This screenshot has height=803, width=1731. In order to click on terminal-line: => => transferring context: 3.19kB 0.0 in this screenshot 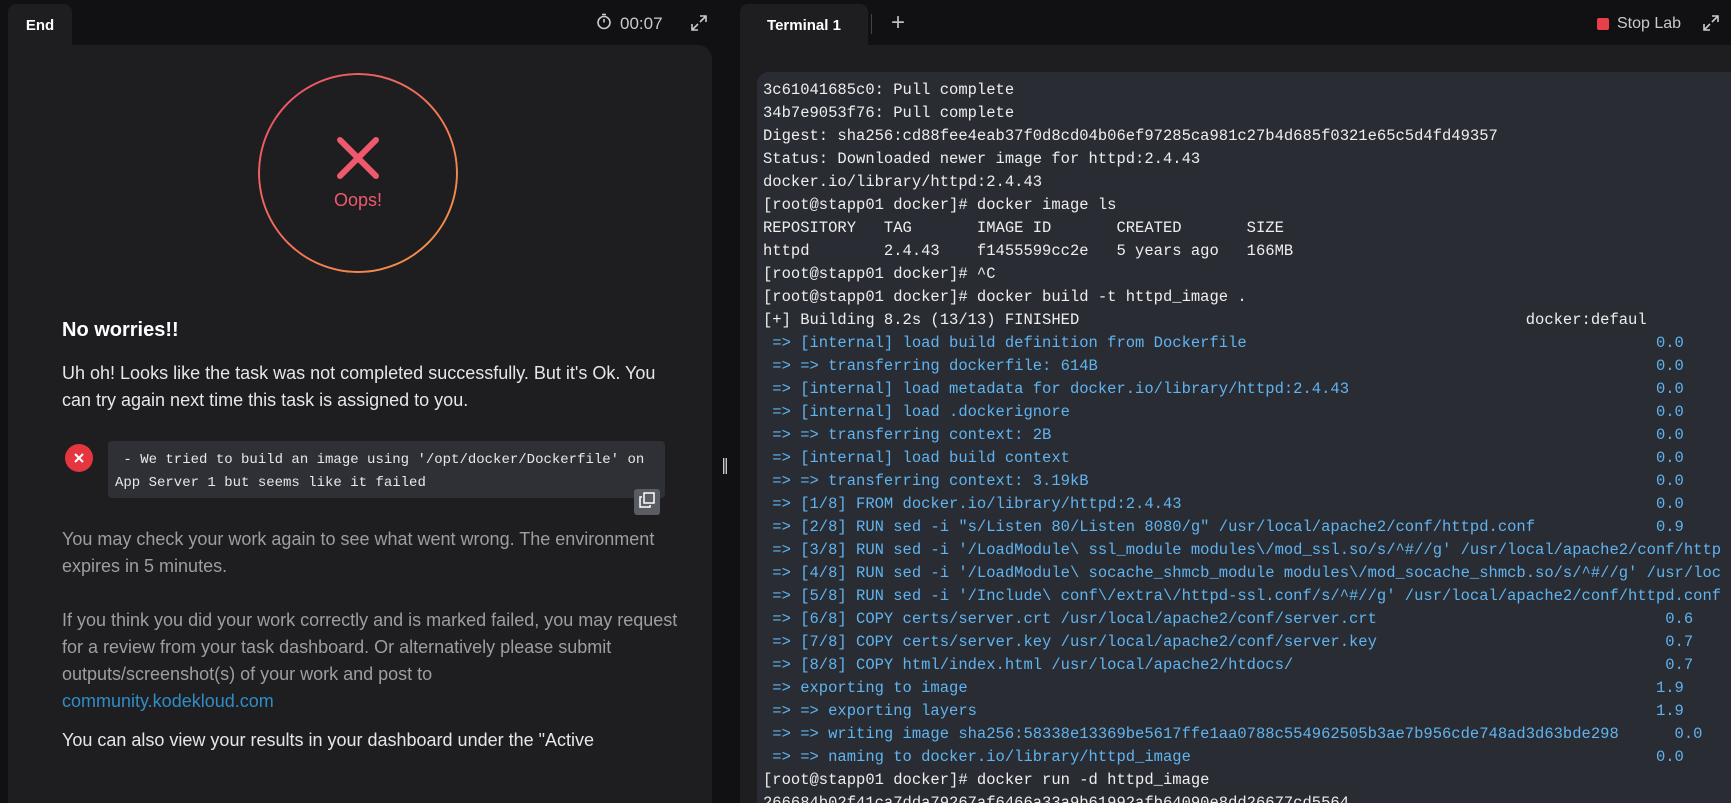, I will do `click(1223, 481)`.